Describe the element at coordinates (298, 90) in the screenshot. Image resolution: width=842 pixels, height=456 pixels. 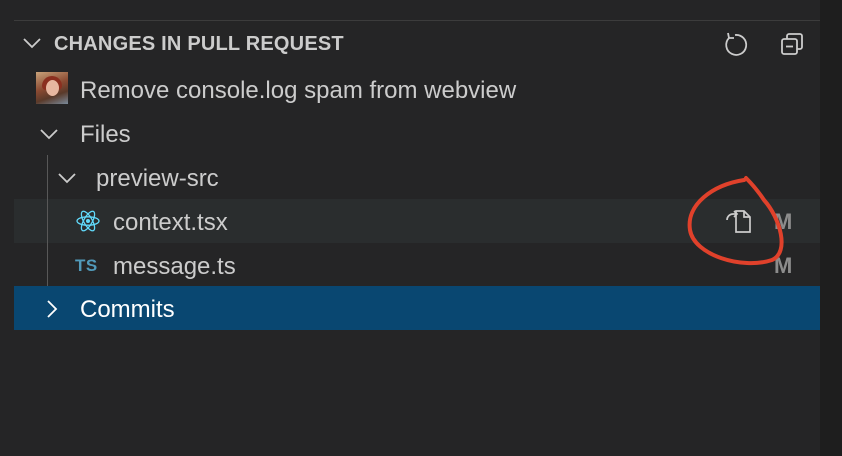
I see `pull-request-title: Remove console.log spam from webview` at that location.